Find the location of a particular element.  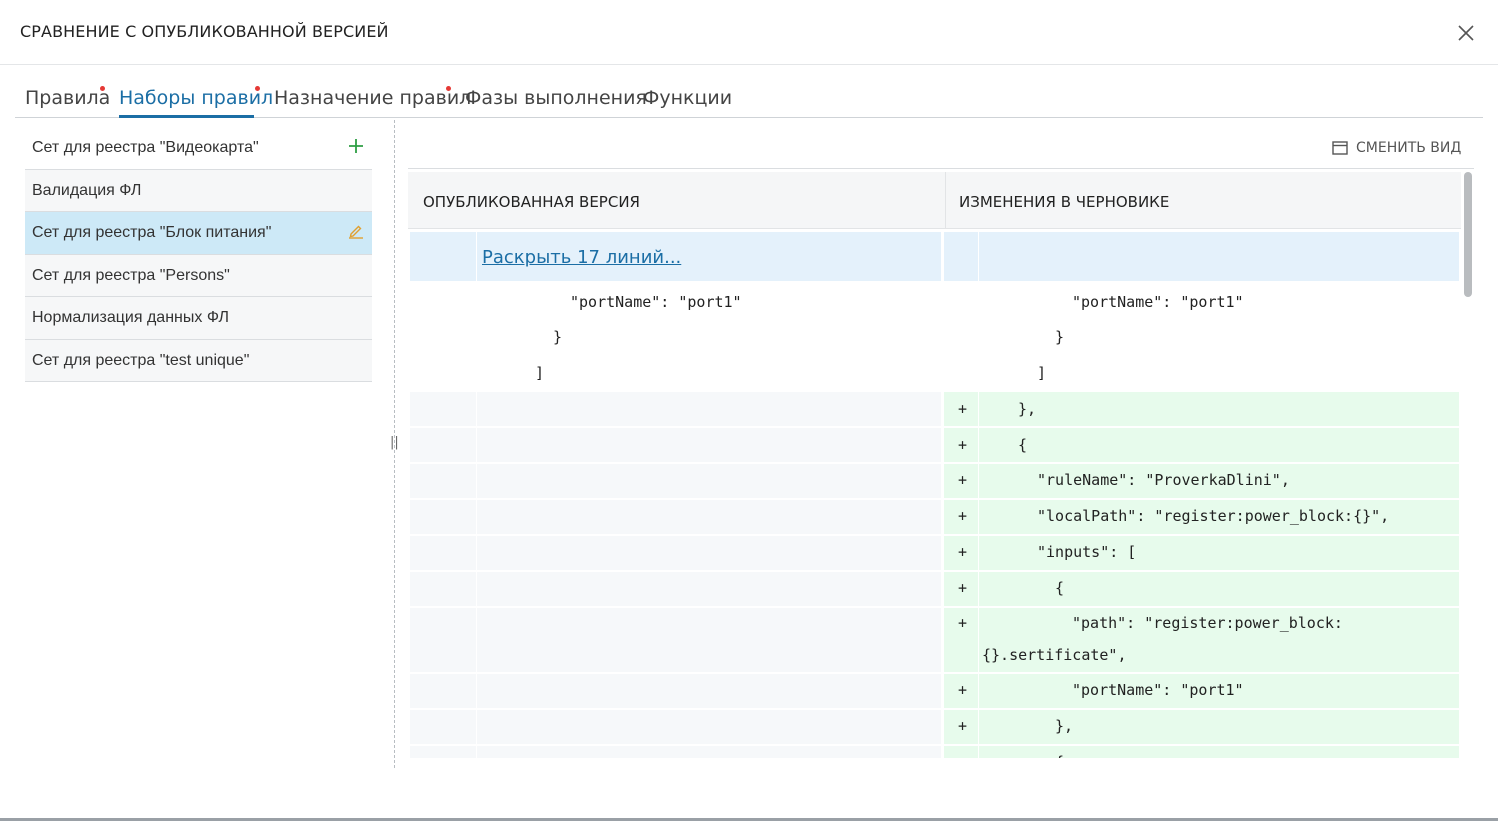

rule-set-label: Валидация ФЛ is located at coordinates (87, 190).